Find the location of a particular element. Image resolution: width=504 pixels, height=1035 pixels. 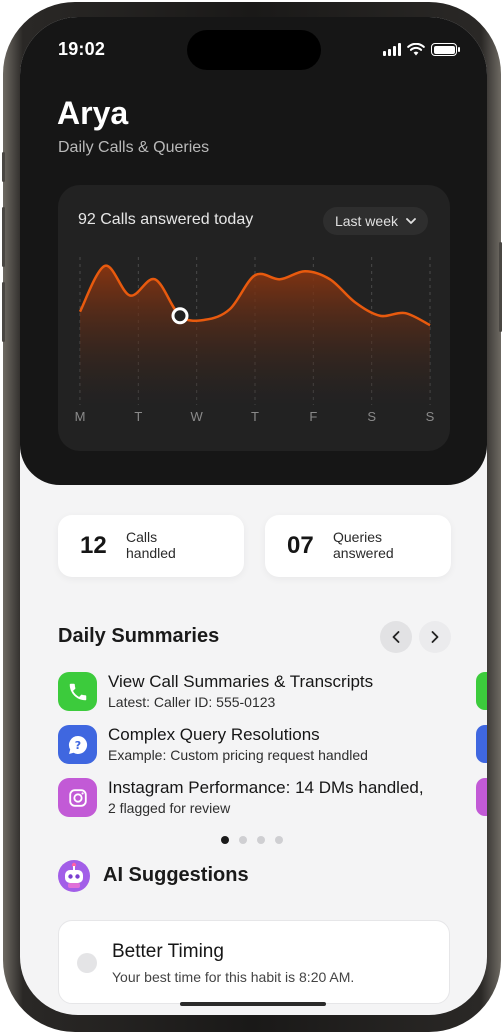

phone-icon is located at coordinates (77, 691).